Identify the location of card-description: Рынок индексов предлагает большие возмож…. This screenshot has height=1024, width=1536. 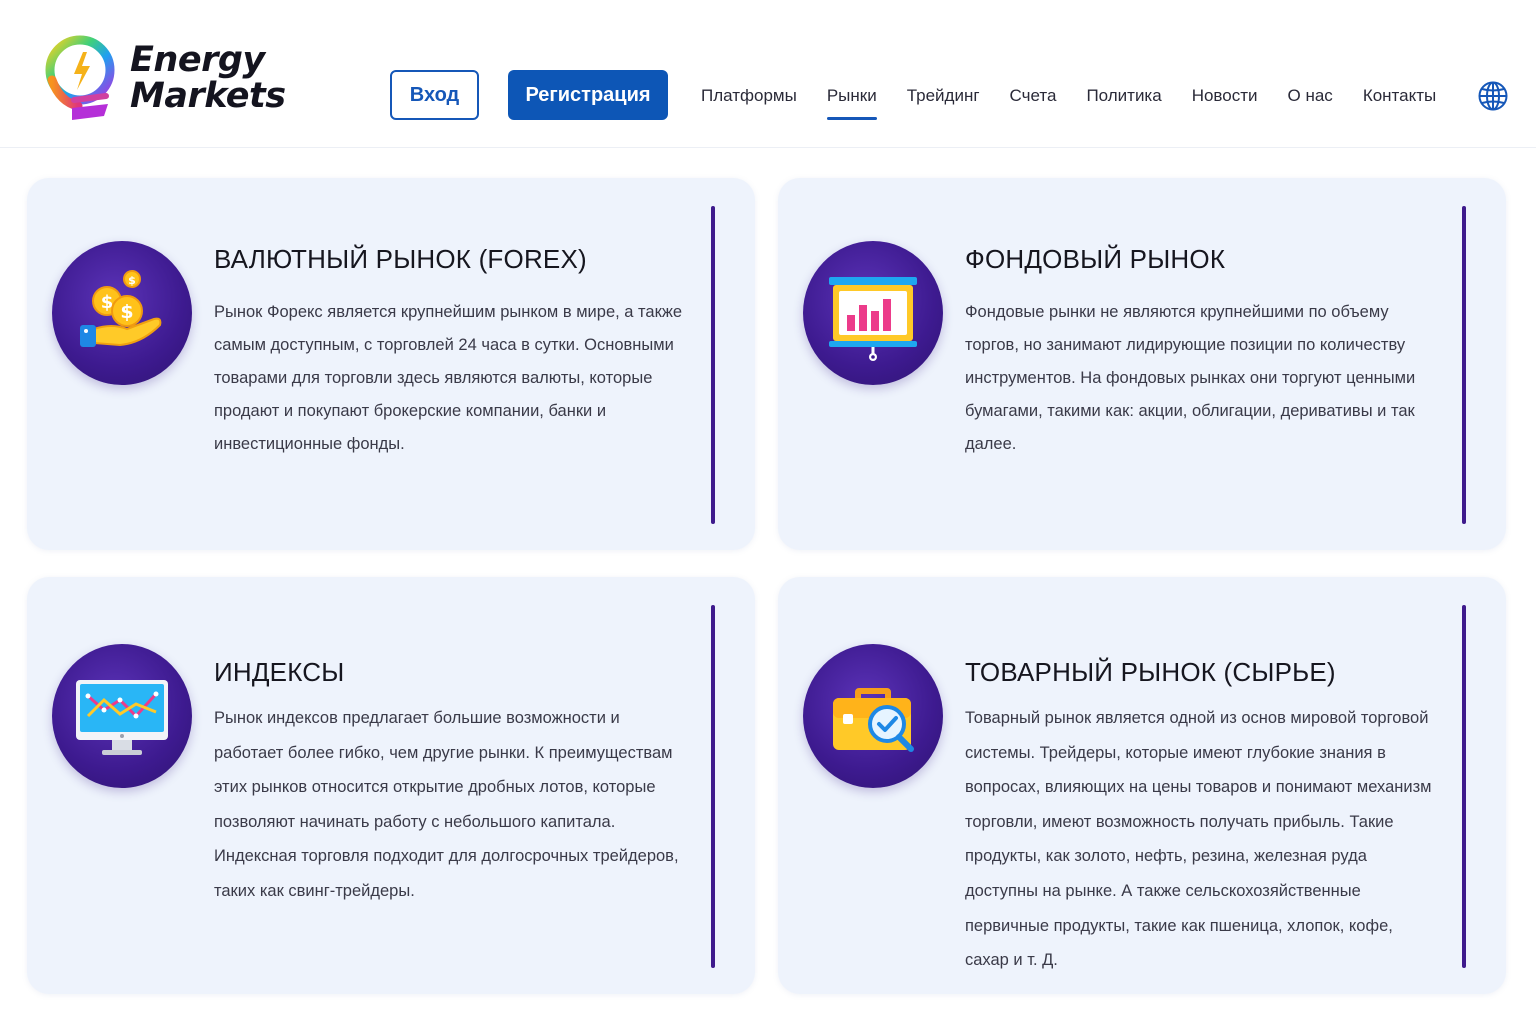
(446, 804).